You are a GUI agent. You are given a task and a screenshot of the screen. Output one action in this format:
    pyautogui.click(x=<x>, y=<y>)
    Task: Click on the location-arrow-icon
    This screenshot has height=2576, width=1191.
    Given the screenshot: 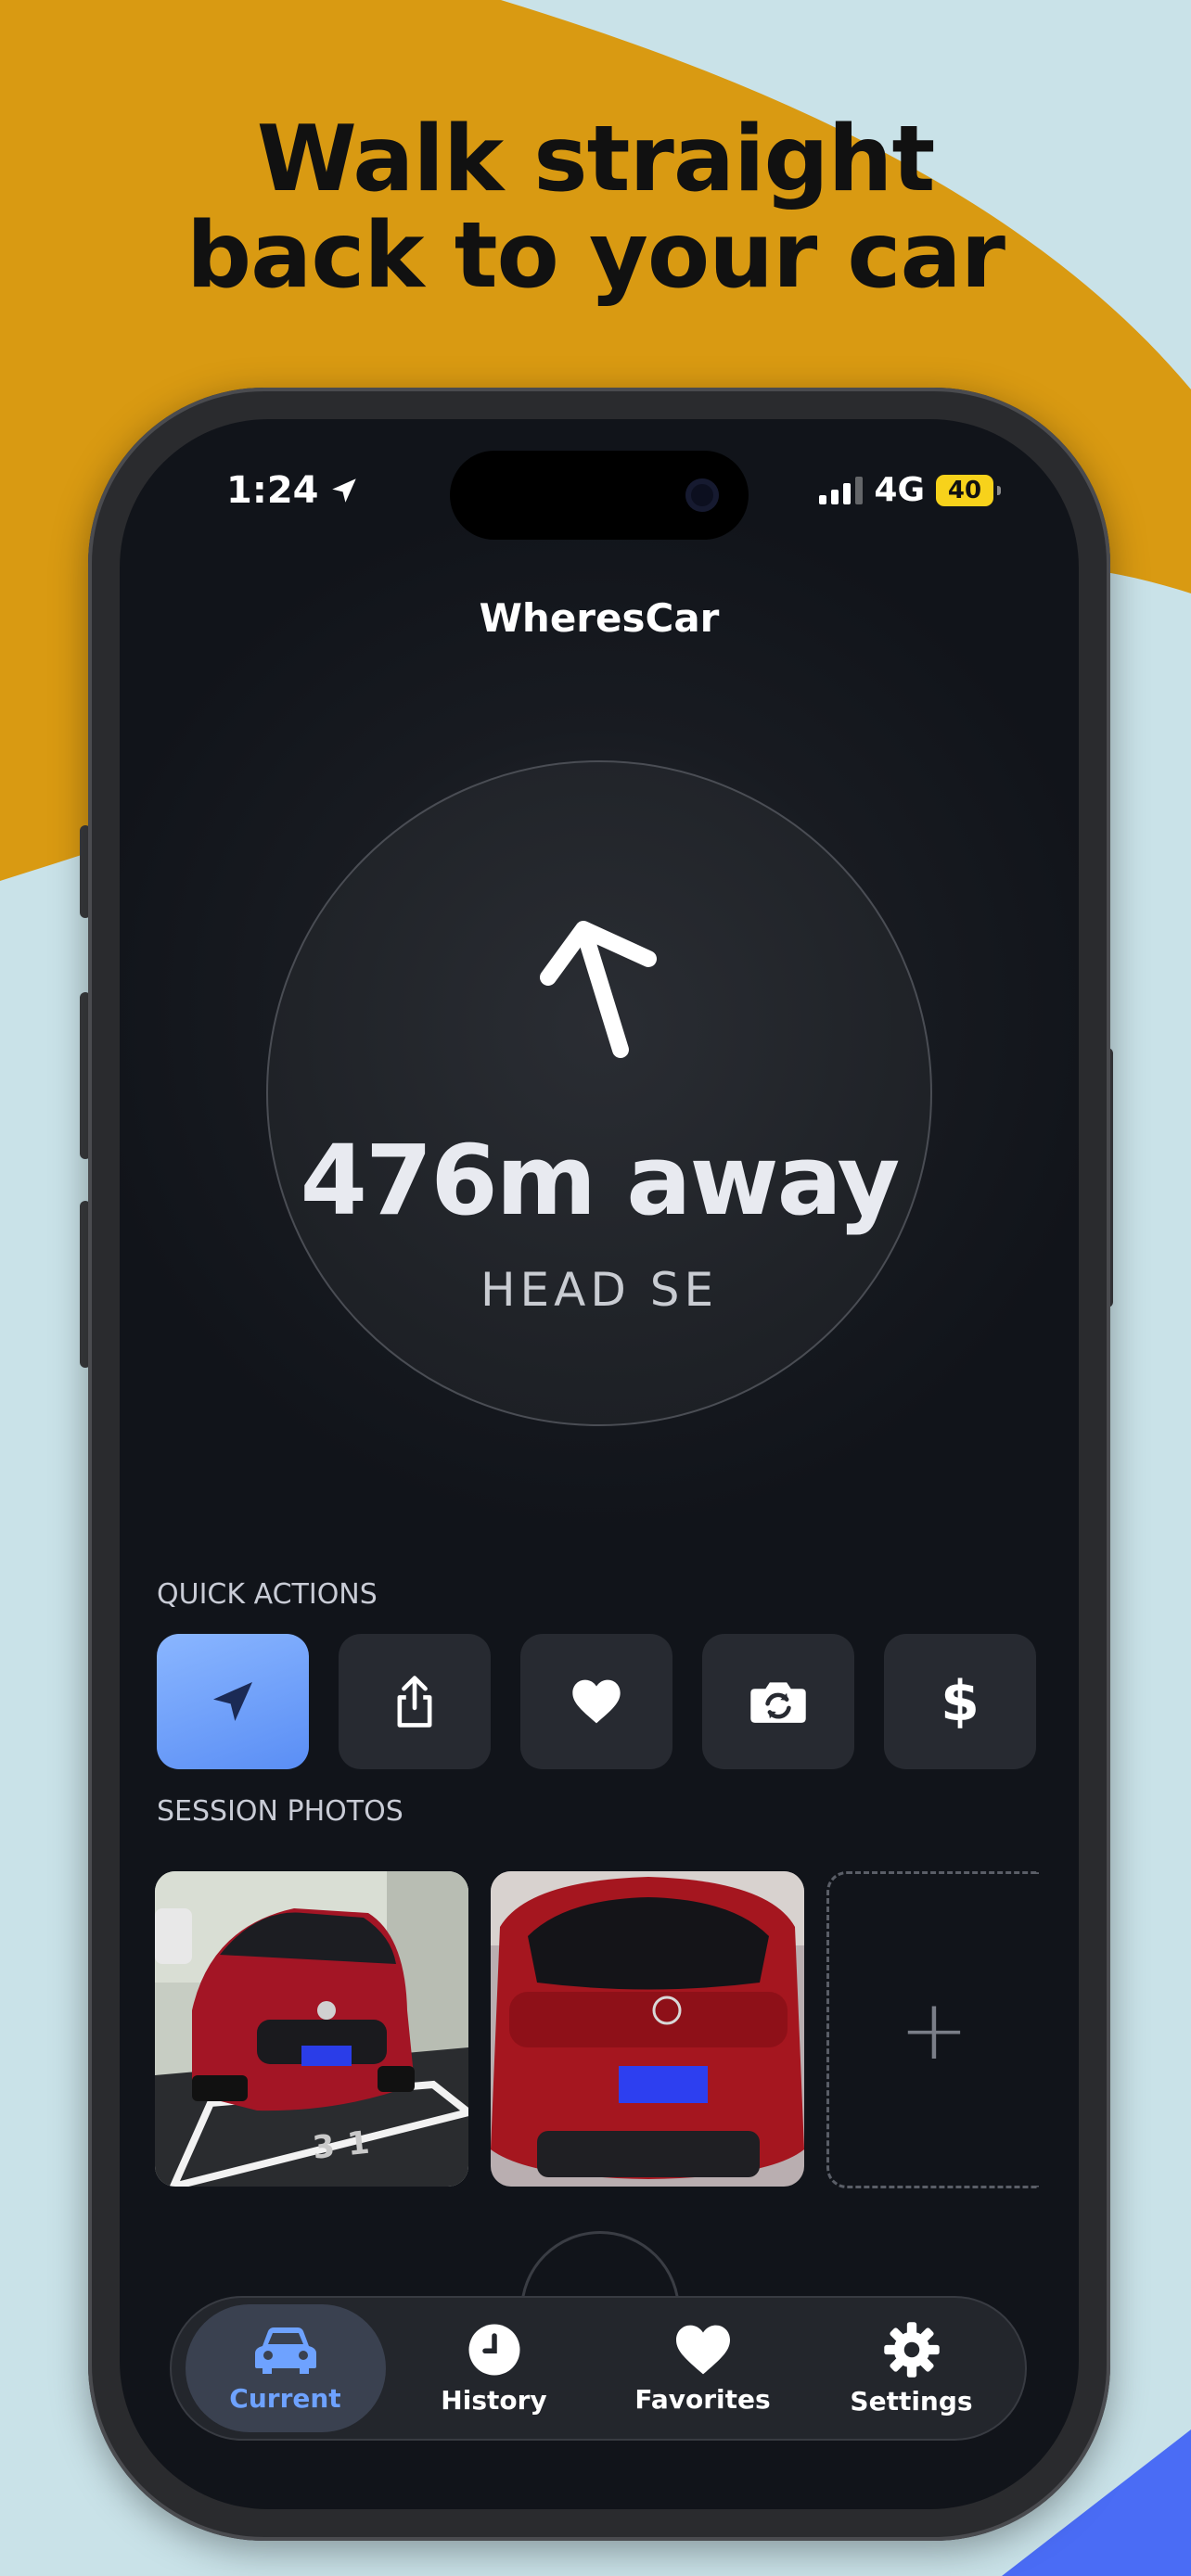 What is the action you would take?
    pyautogui.click(x=232, y=1701)
    